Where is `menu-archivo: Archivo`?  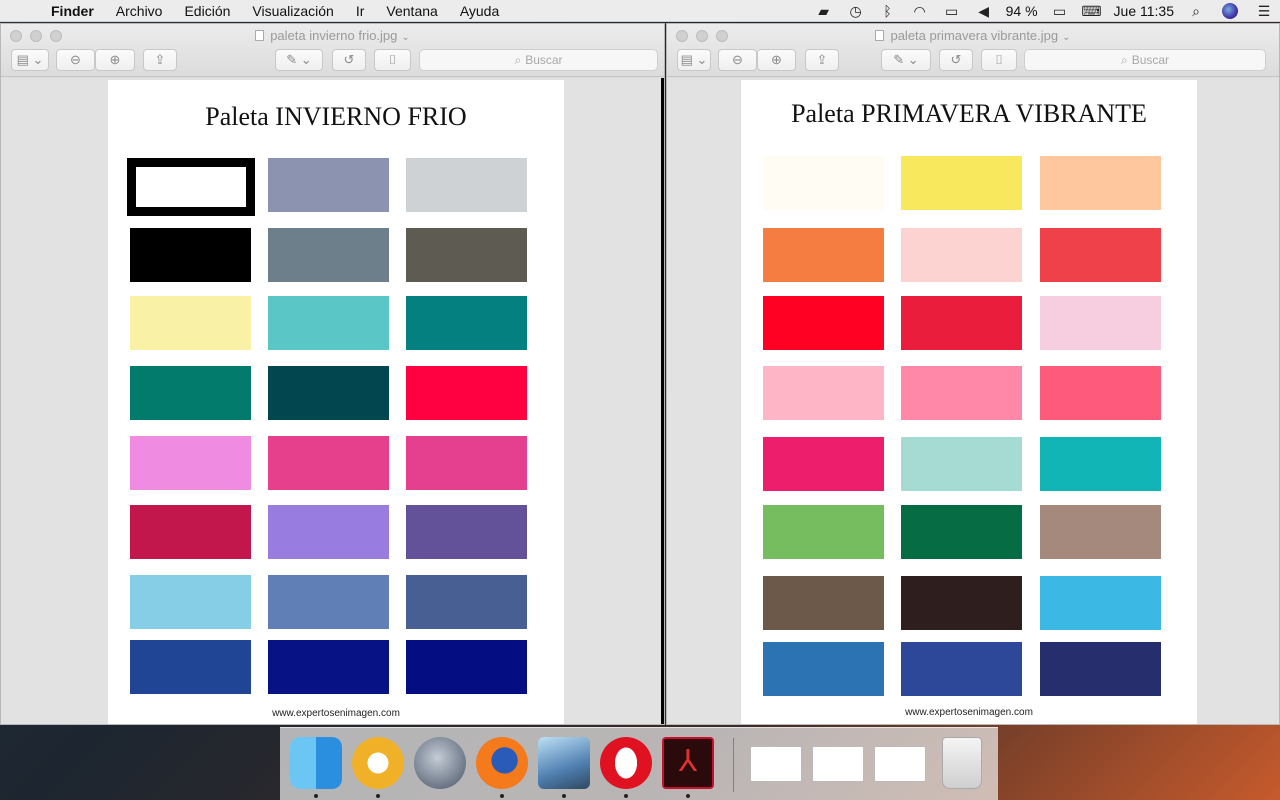
menu-archivo: Archivo is located at coordinates (139, 11).